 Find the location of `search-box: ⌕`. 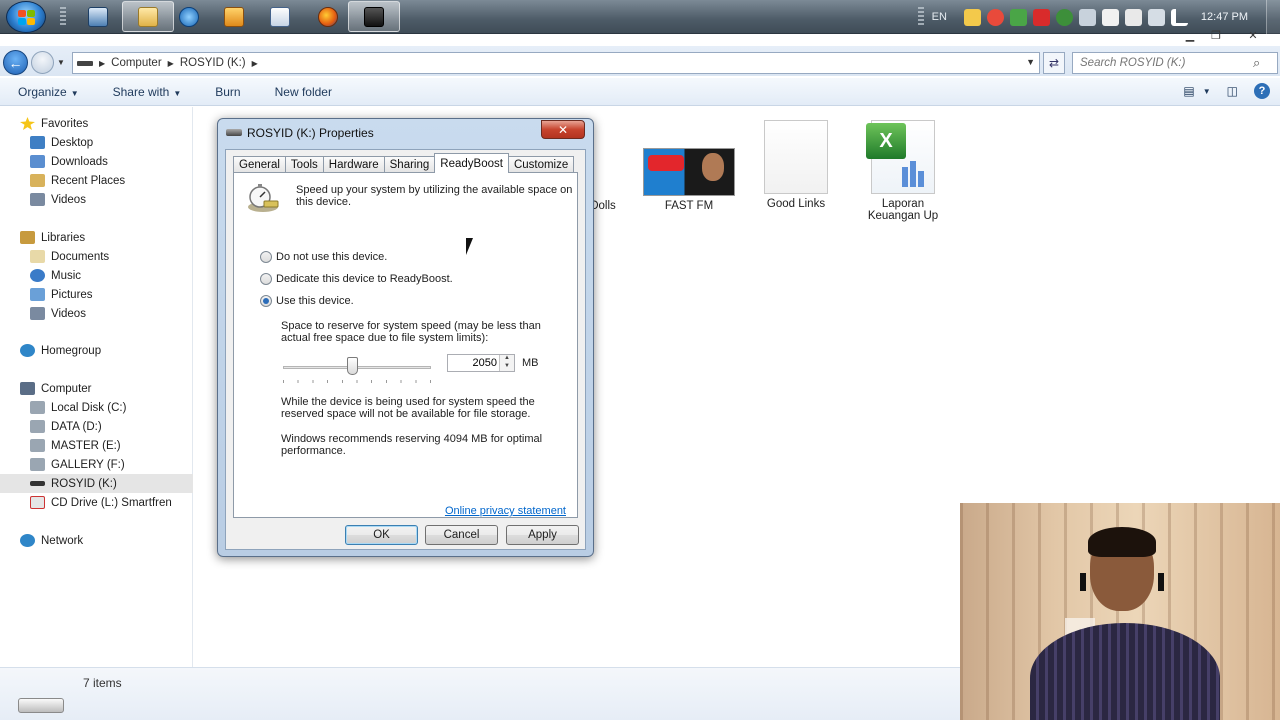

search-box: ⌕ is located at coordinates (1175, 63).